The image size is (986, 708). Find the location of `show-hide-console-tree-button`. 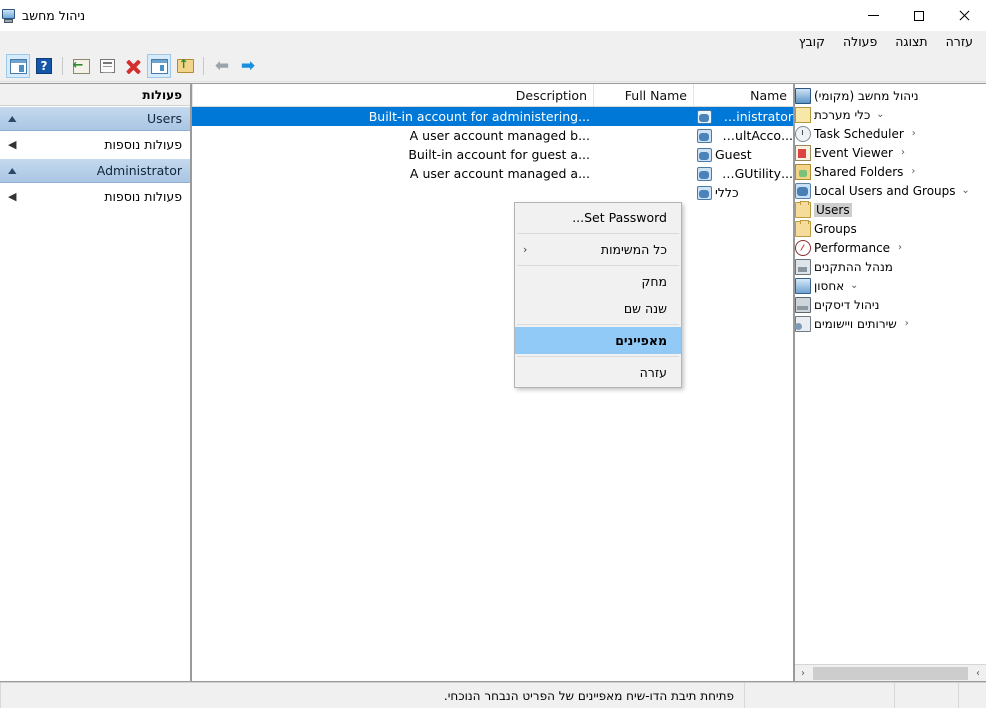

show-hide-console-tree-button is located at coordinates (18, 66).